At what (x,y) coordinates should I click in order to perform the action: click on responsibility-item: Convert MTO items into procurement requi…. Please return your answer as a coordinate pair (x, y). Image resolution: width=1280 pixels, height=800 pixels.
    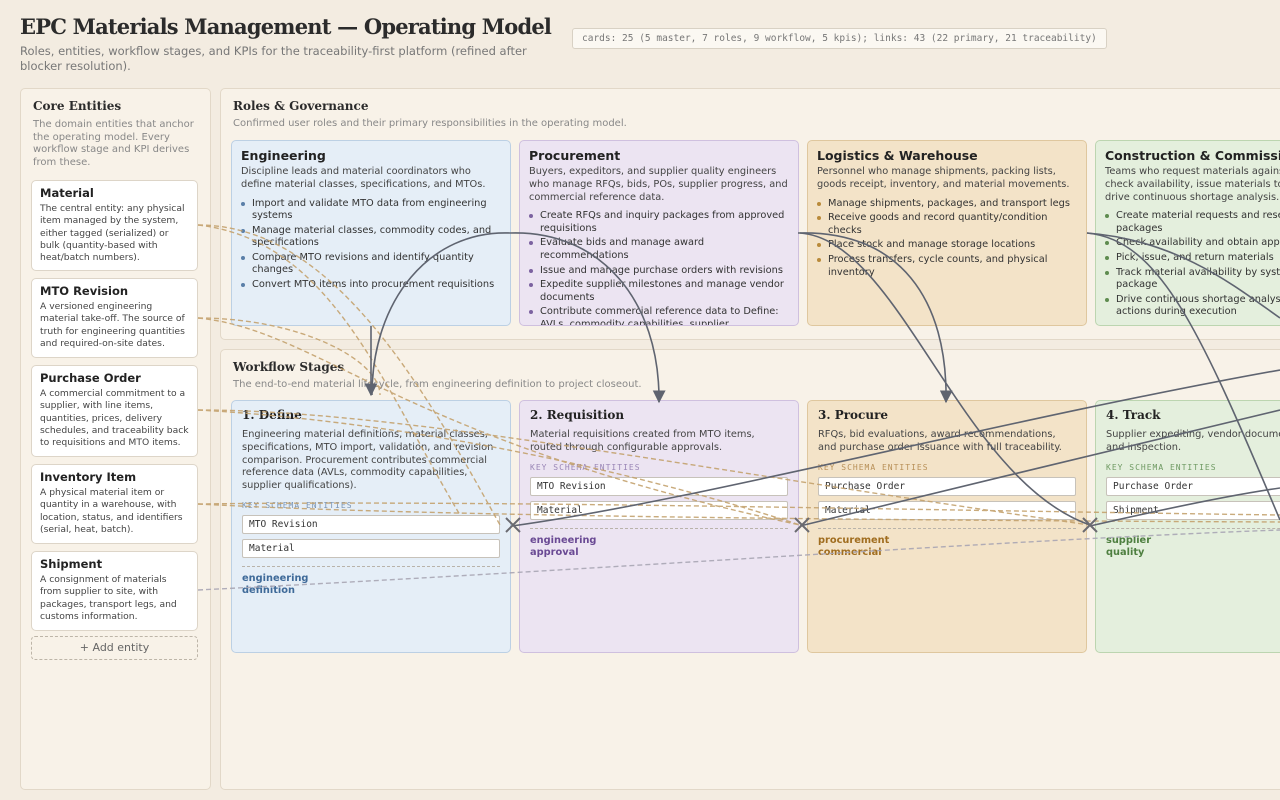
    Looking at the image, I should click on (371, 285).